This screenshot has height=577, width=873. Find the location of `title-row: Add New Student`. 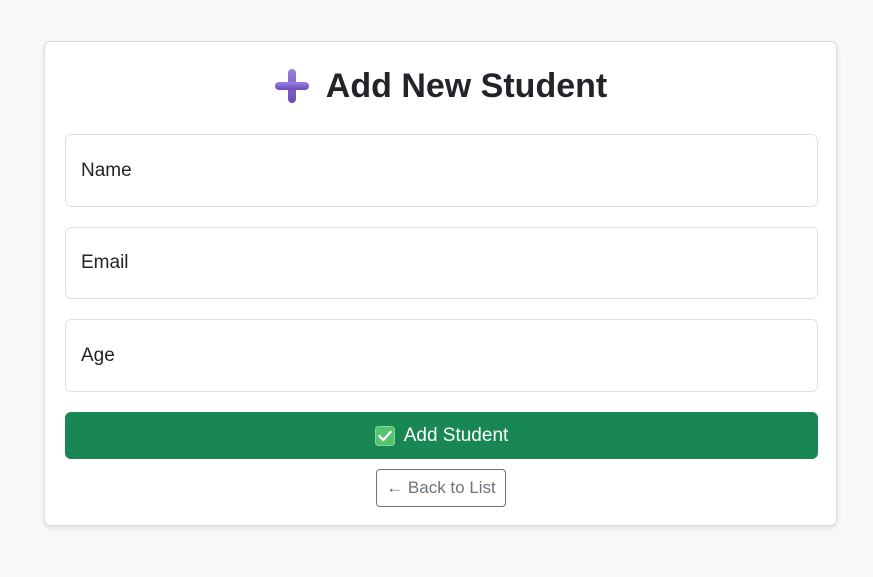

title-row: Add New Student is located at coordinates (440, 86).